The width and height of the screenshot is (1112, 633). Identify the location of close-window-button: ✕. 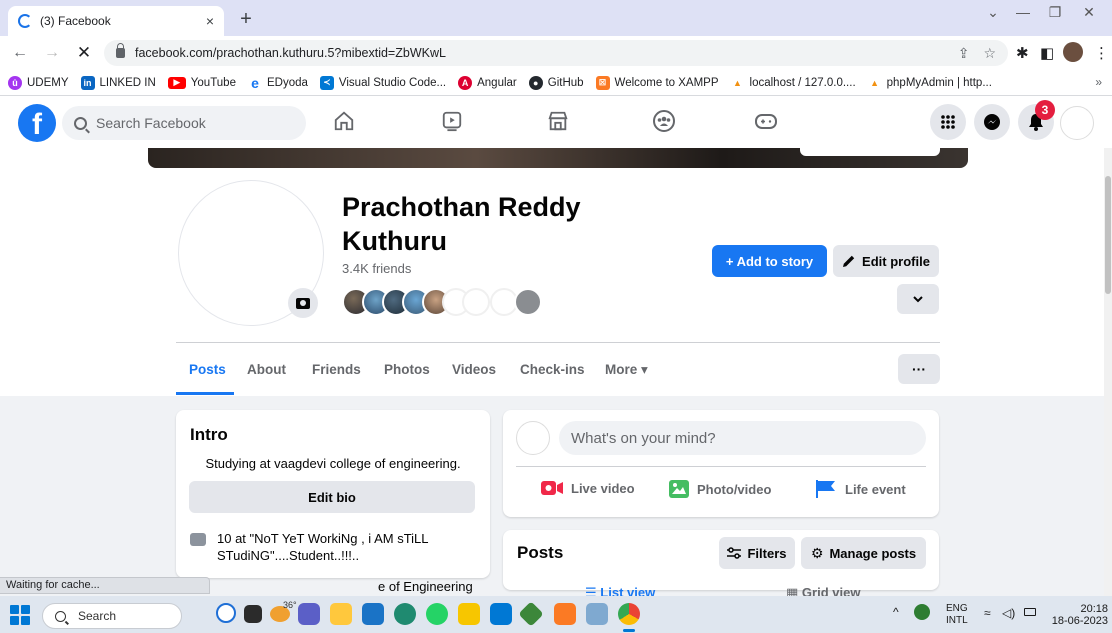
(1089, 12).